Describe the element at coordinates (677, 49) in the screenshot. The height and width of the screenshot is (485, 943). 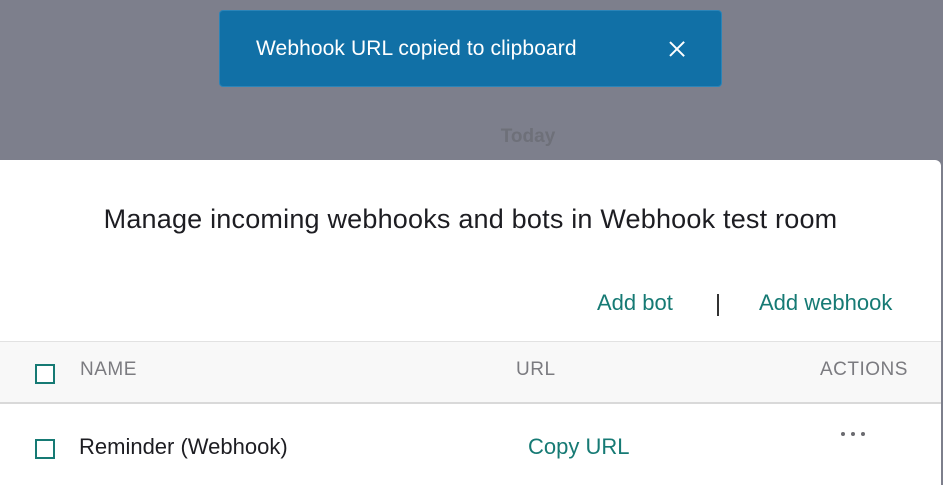
I see `close-icon` at that location.